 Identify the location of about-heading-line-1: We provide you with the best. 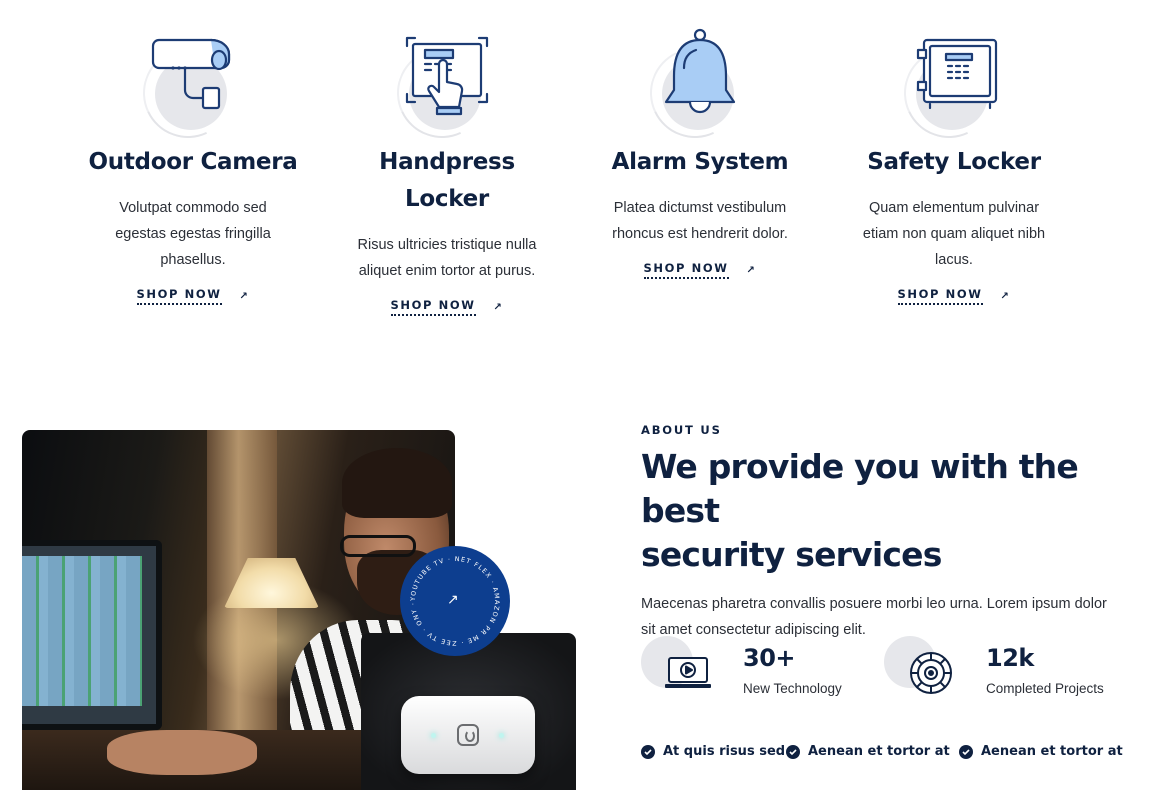
(860, 488).